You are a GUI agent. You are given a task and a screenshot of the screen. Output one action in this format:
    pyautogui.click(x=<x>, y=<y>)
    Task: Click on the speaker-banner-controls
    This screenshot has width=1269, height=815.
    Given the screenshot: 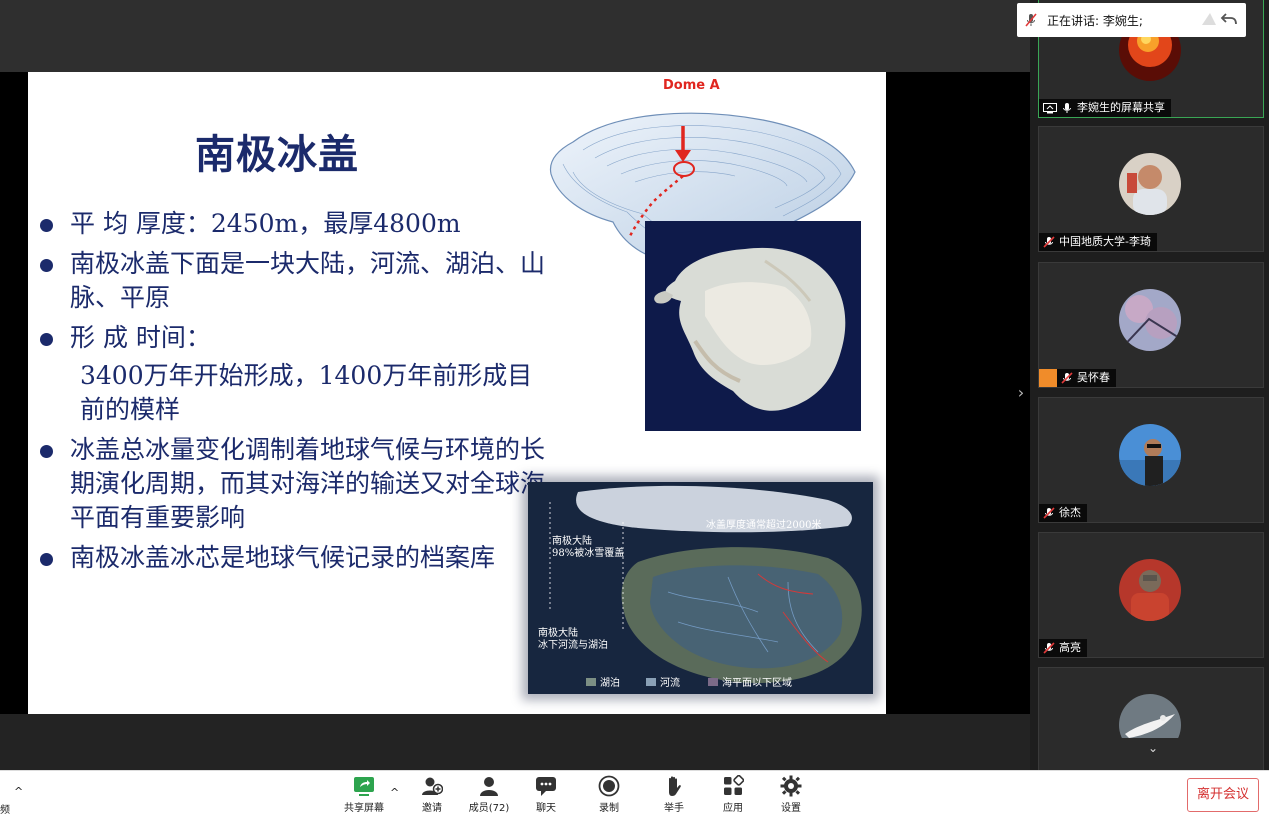 What is the action you would take?
    pyautogui.click(x=1219, y=19)
    